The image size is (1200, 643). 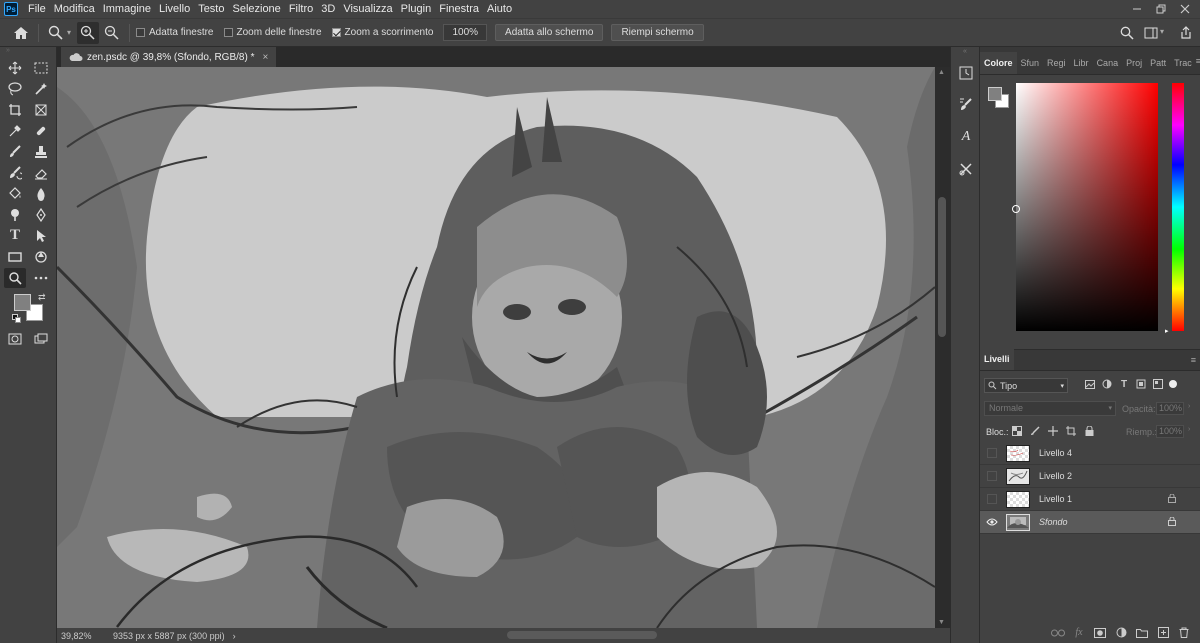 What do you see at coordinates (41, 257) in the screenshot?
I see `rotate-view-tool-icon` at bounding box center [41, 257].